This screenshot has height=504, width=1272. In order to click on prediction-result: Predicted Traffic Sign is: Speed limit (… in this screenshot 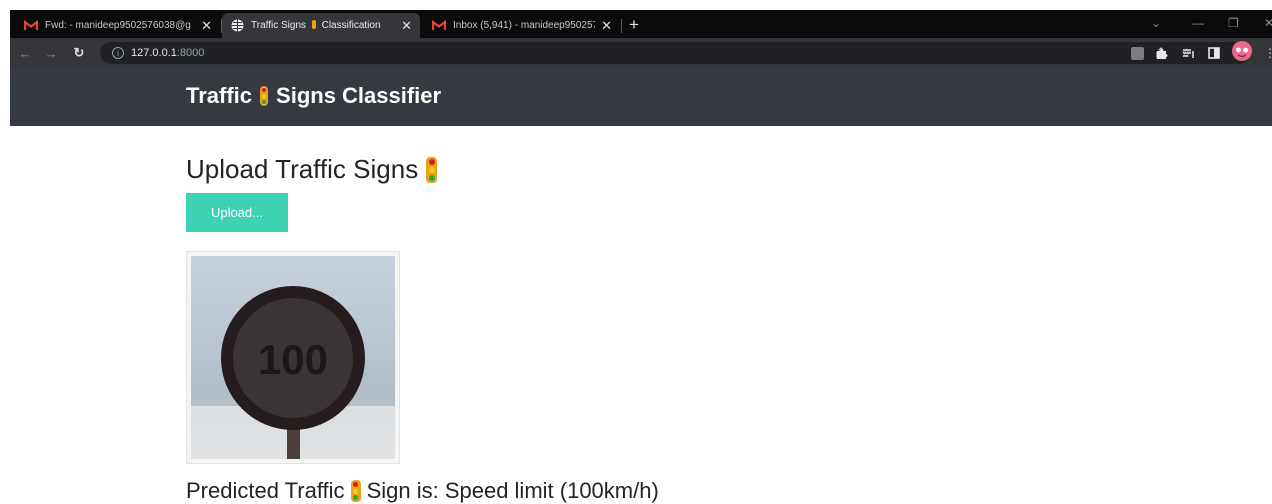, I will do `click(422, 490)`.